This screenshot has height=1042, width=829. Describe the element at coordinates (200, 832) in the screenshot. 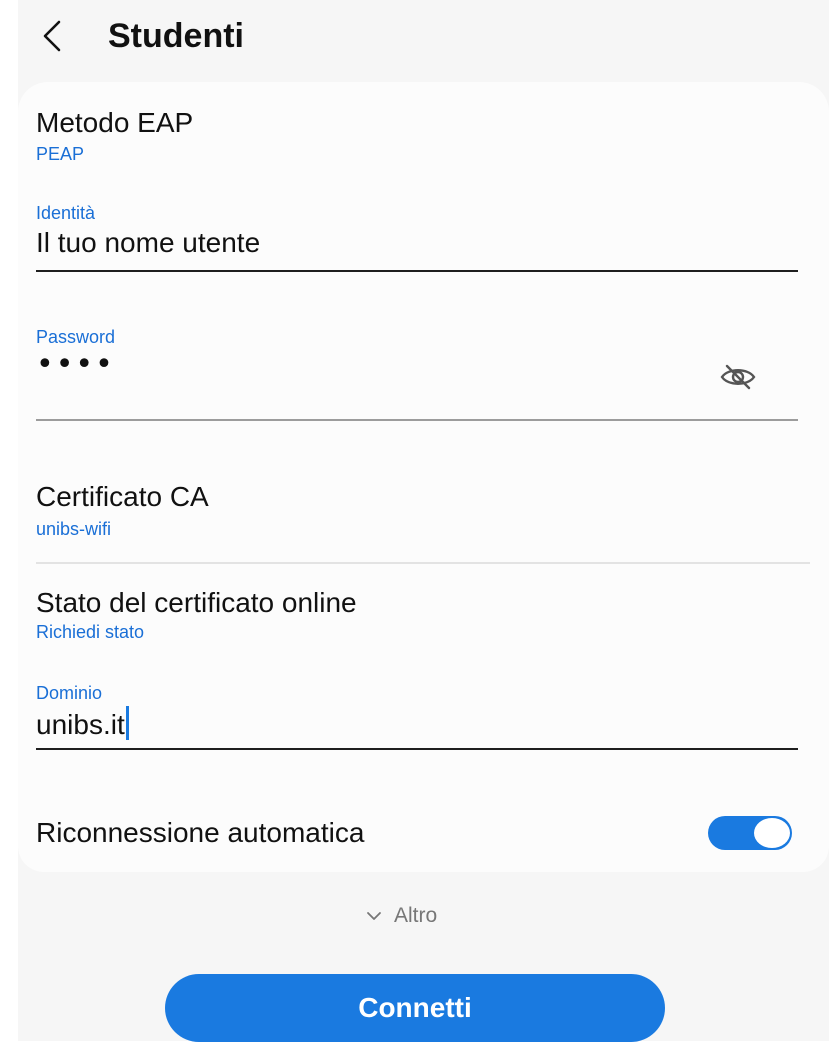

I see `auto-reconnect-label: Riconnessione automatica` at that location.